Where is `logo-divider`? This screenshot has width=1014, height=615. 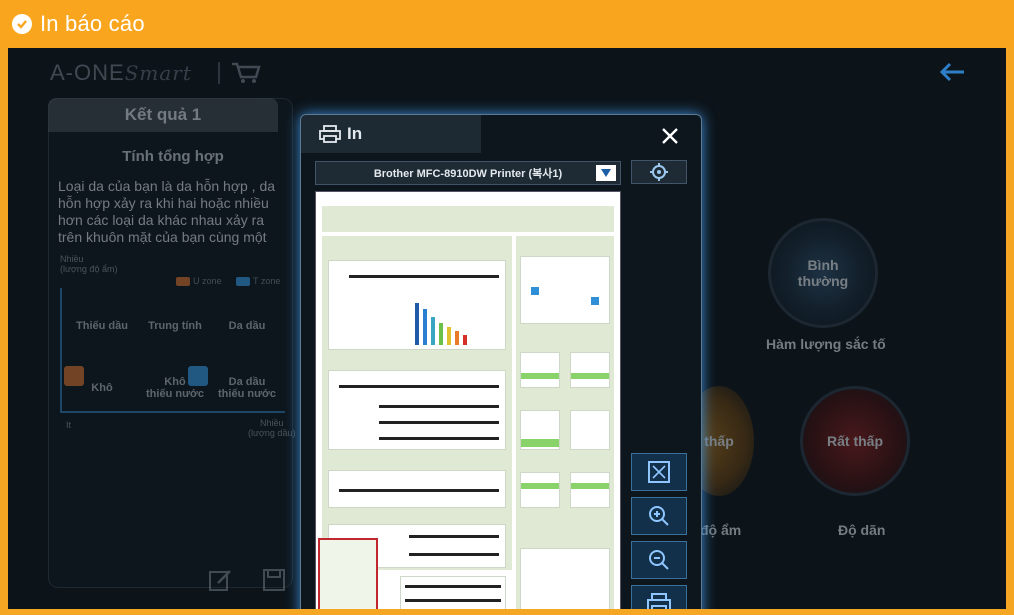
logo-divider is located at coordinates (219, 73).